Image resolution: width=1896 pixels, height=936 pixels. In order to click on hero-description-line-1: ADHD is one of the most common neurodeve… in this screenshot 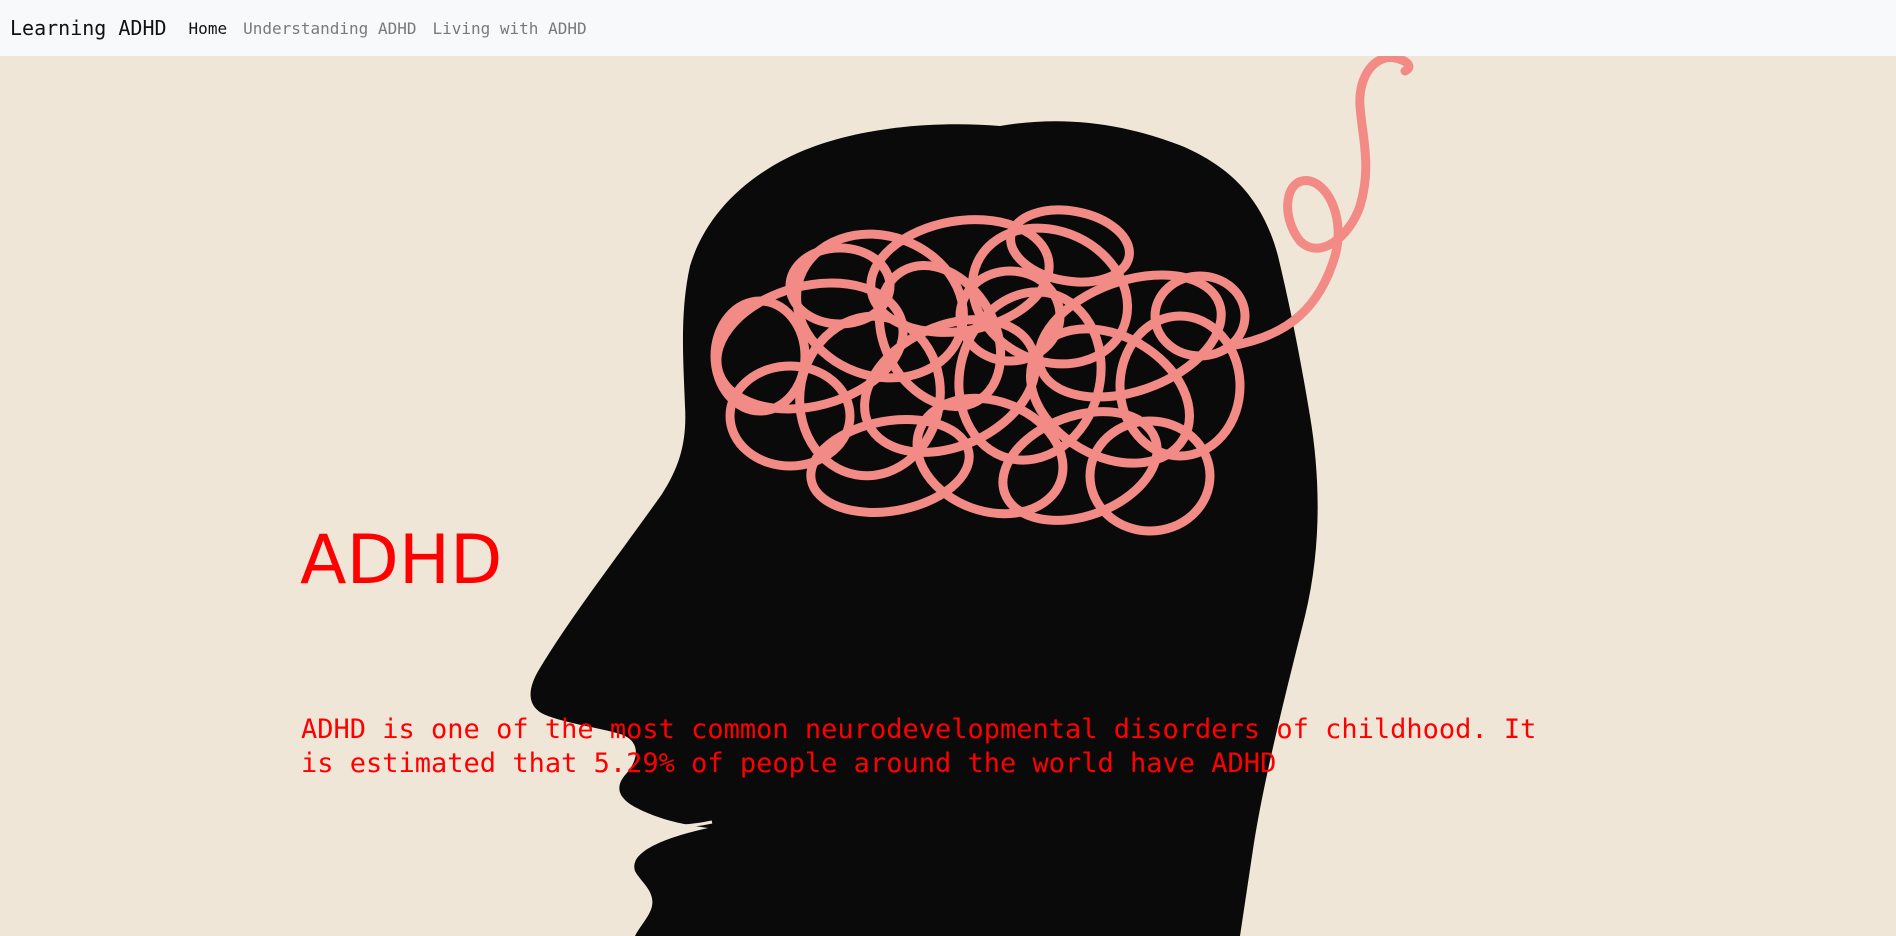, I will do `click(919, 729)`.